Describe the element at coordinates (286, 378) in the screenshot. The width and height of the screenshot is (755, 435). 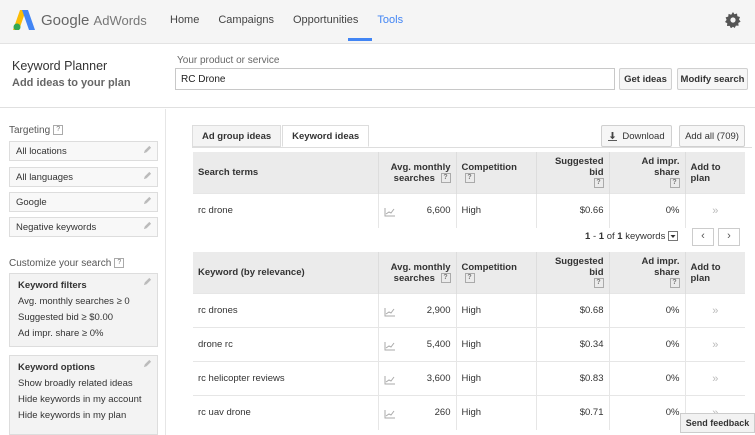
I see `keyword-cell: rc helicopter reviews` at that location.